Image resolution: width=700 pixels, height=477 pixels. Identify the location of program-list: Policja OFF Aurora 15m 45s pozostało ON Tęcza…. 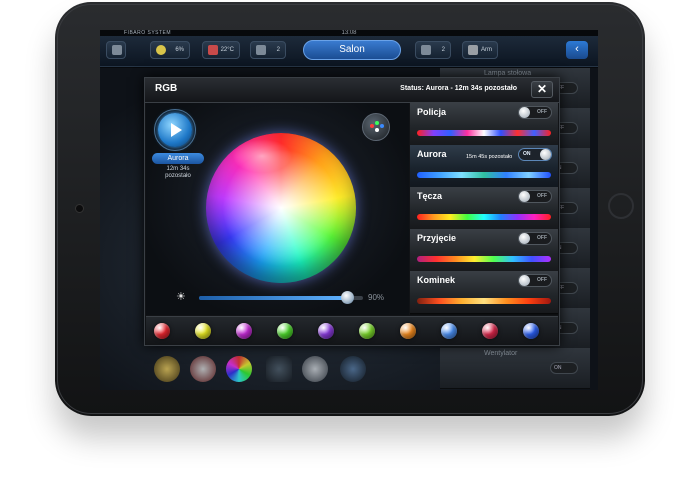
(484, 209).